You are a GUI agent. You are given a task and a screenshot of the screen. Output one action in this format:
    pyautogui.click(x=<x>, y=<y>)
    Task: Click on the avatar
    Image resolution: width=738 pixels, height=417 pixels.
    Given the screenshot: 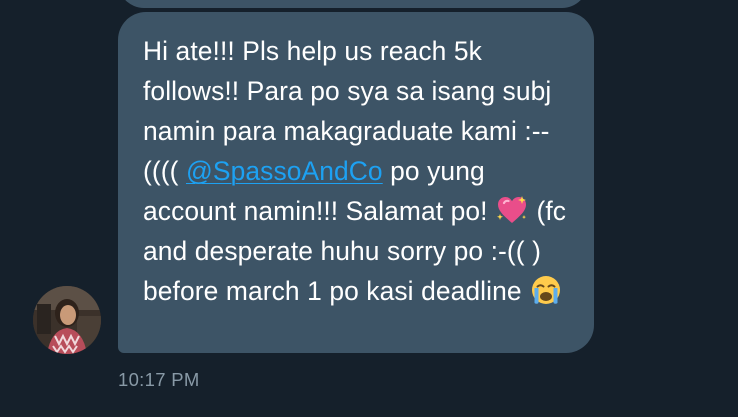 What is the action you would take?
    pyautogui.click(x=67, y=320)
    